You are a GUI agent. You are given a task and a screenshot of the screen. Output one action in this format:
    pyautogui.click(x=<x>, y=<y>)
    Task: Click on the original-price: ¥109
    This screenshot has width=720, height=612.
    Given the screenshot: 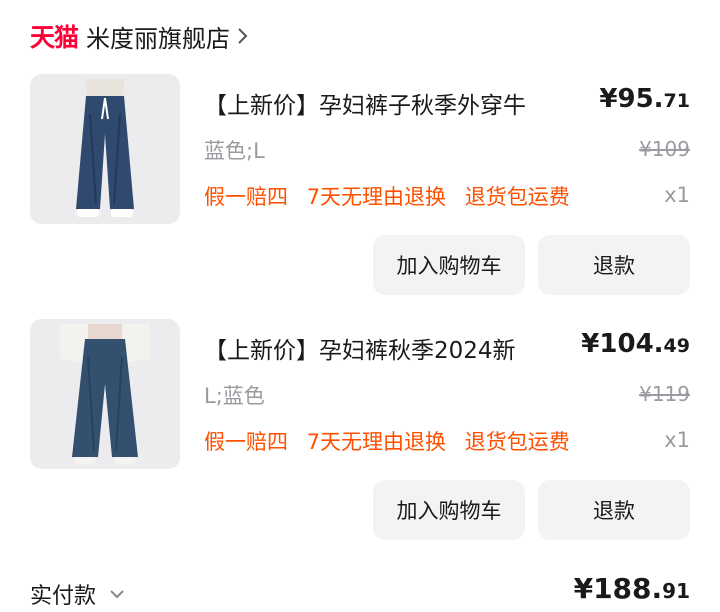 What is the action you would take?
    pyautogui.click(x=664, y=149)
    